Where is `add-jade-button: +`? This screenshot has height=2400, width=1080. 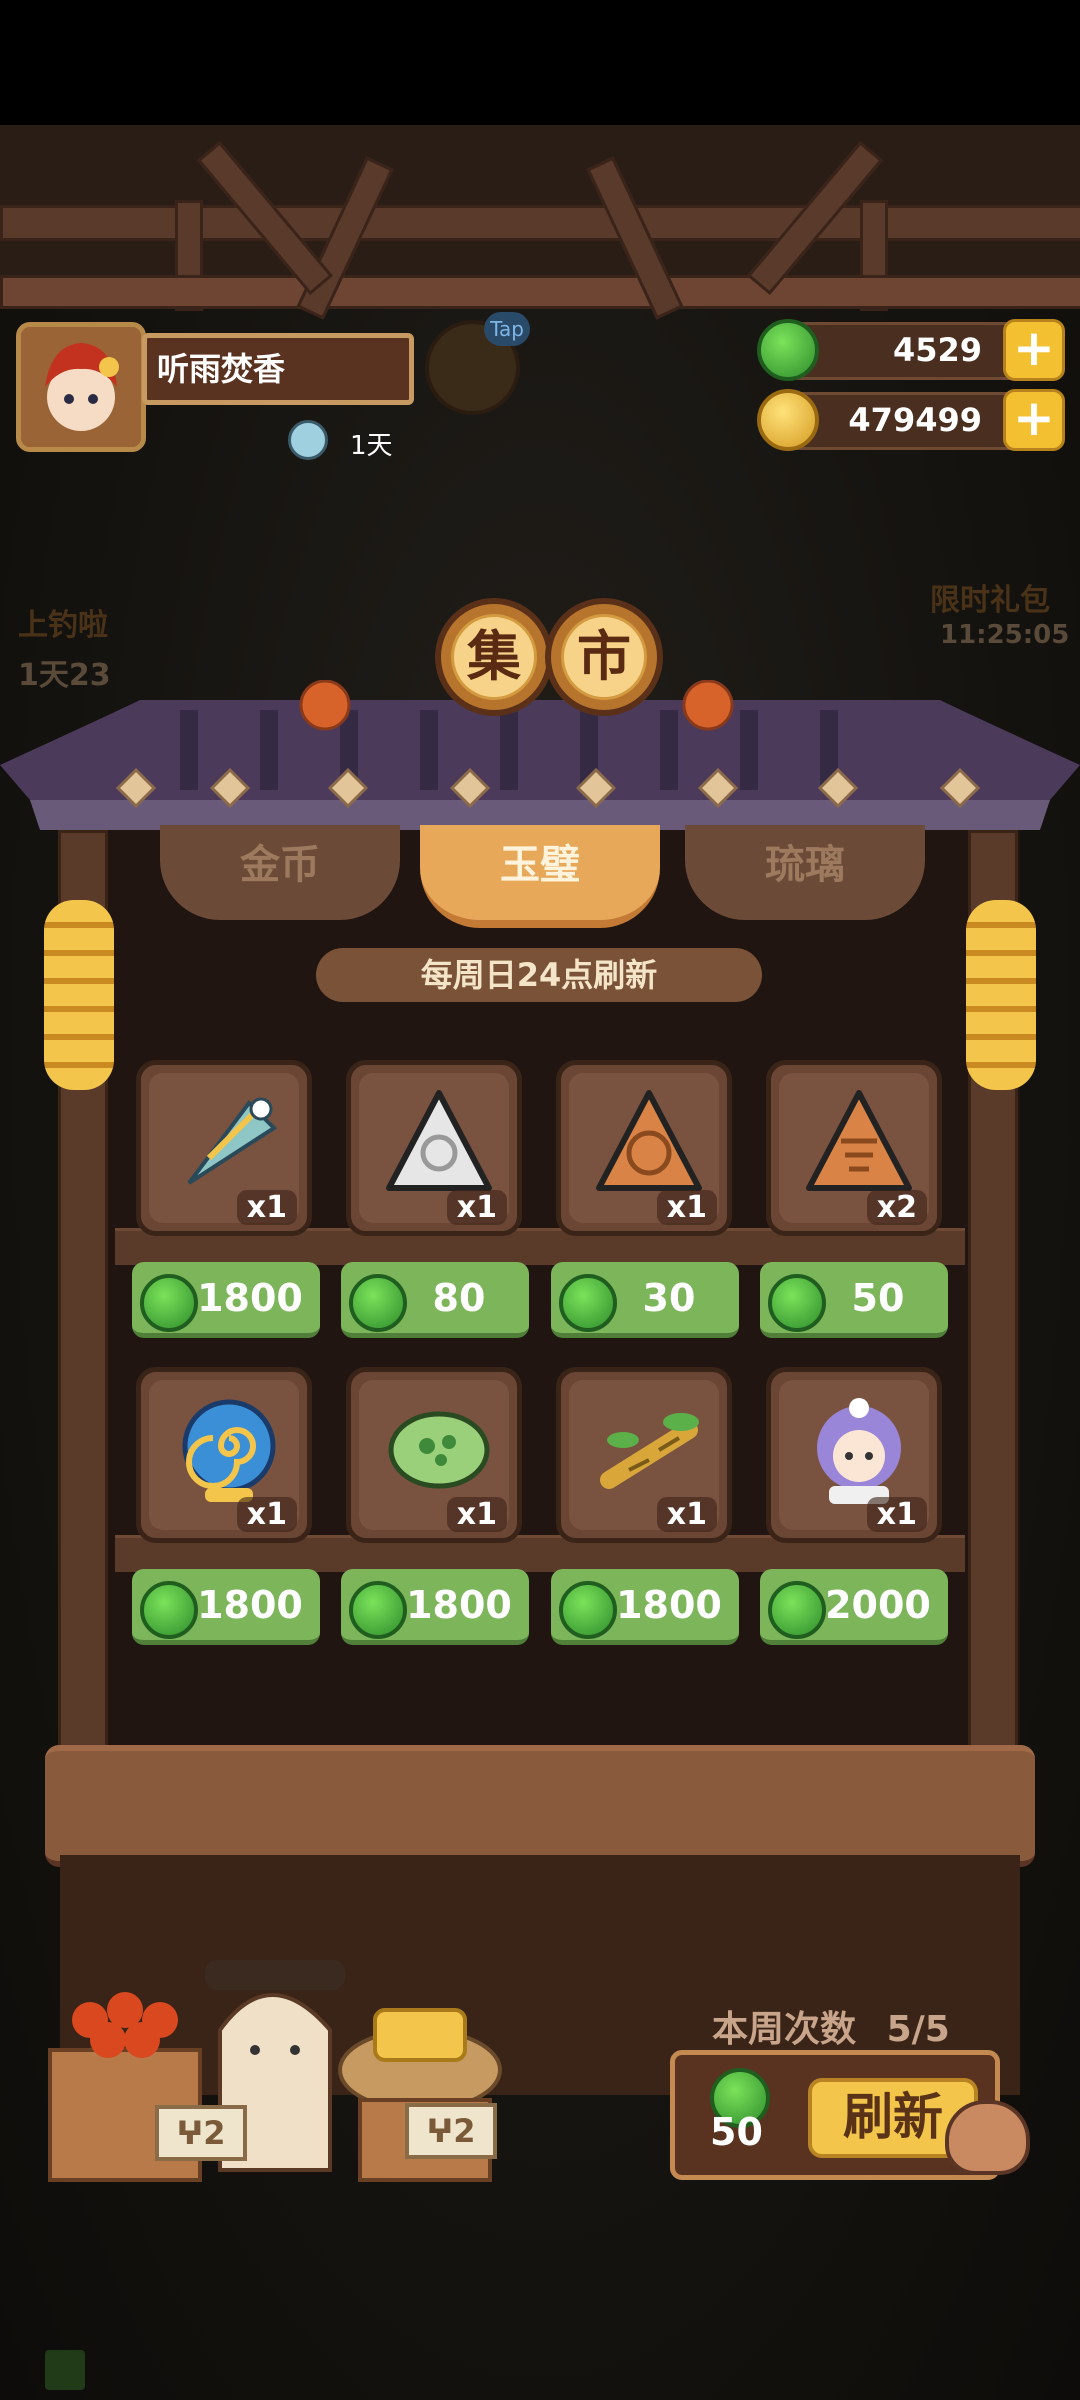
add-jade-button: + is located at coordinates (1034, 350).